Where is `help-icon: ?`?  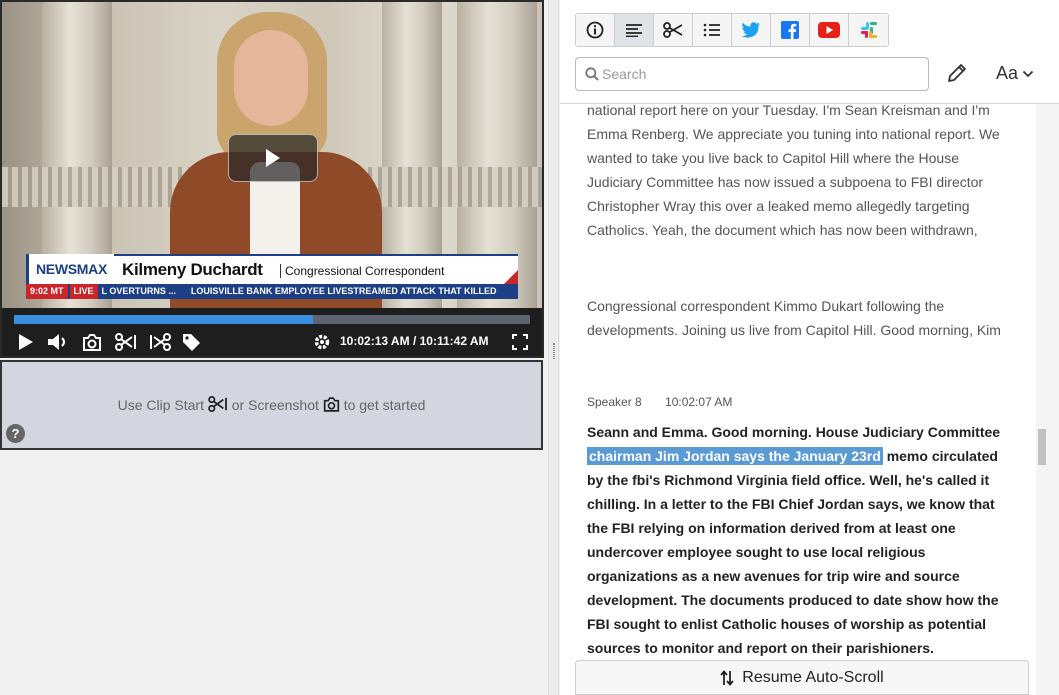
help-icon: ? is located at coordinates (15, 433).